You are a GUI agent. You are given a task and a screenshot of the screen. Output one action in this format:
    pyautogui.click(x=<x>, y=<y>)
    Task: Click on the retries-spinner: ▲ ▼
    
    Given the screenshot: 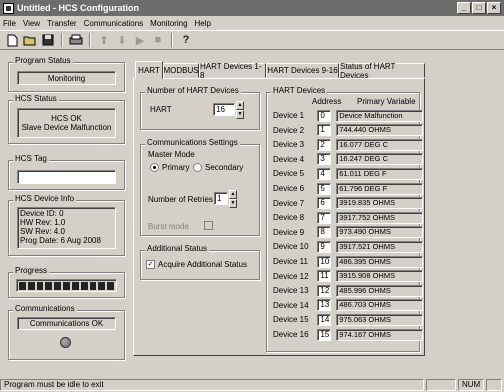 What is the action you would take?
    pyautogui.click(x=233, y=199)
    